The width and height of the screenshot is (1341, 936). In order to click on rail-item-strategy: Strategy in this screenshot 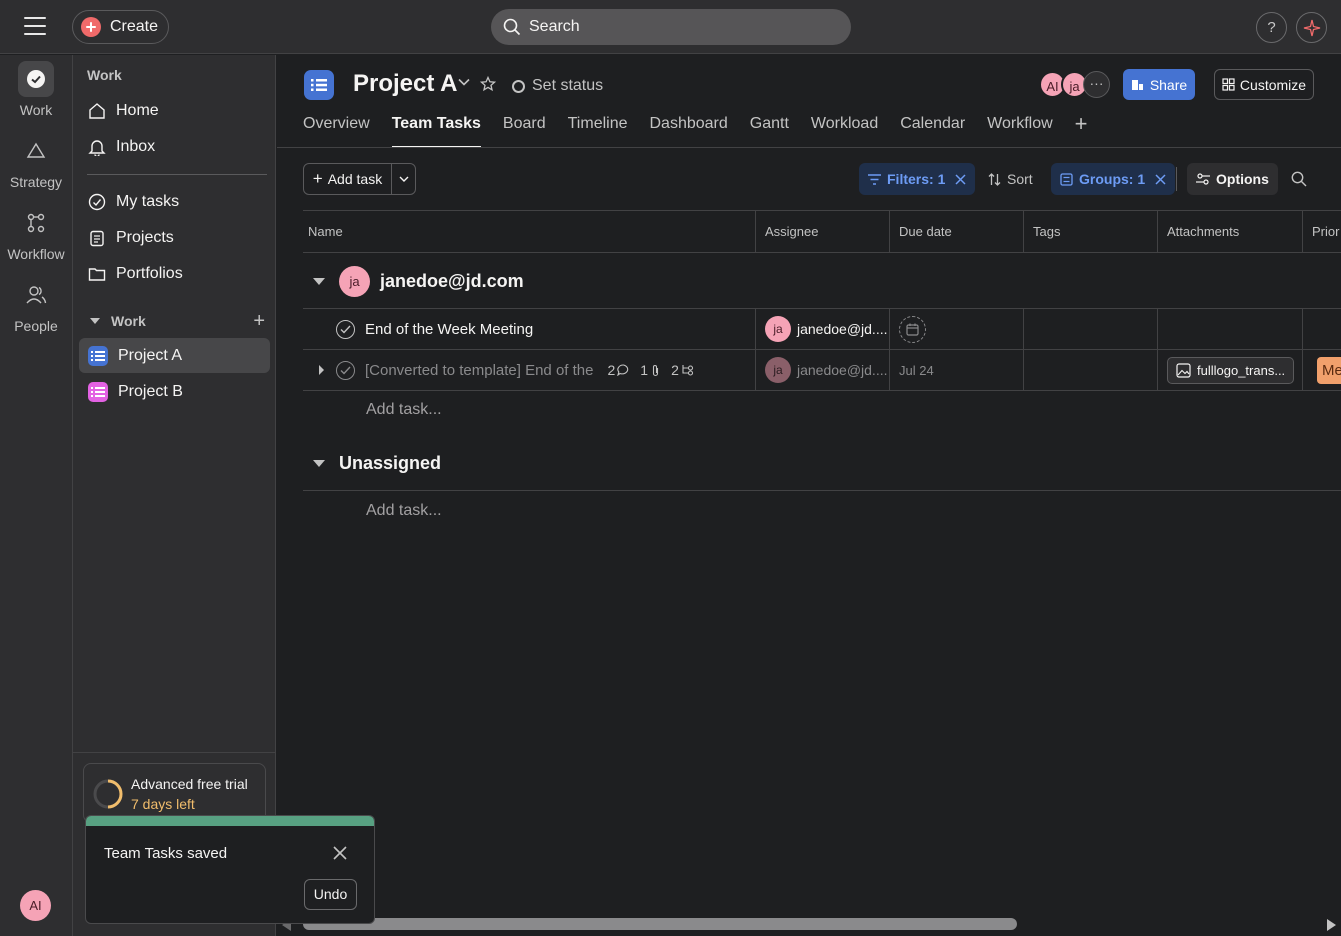, I will do `click(36, 161)`.